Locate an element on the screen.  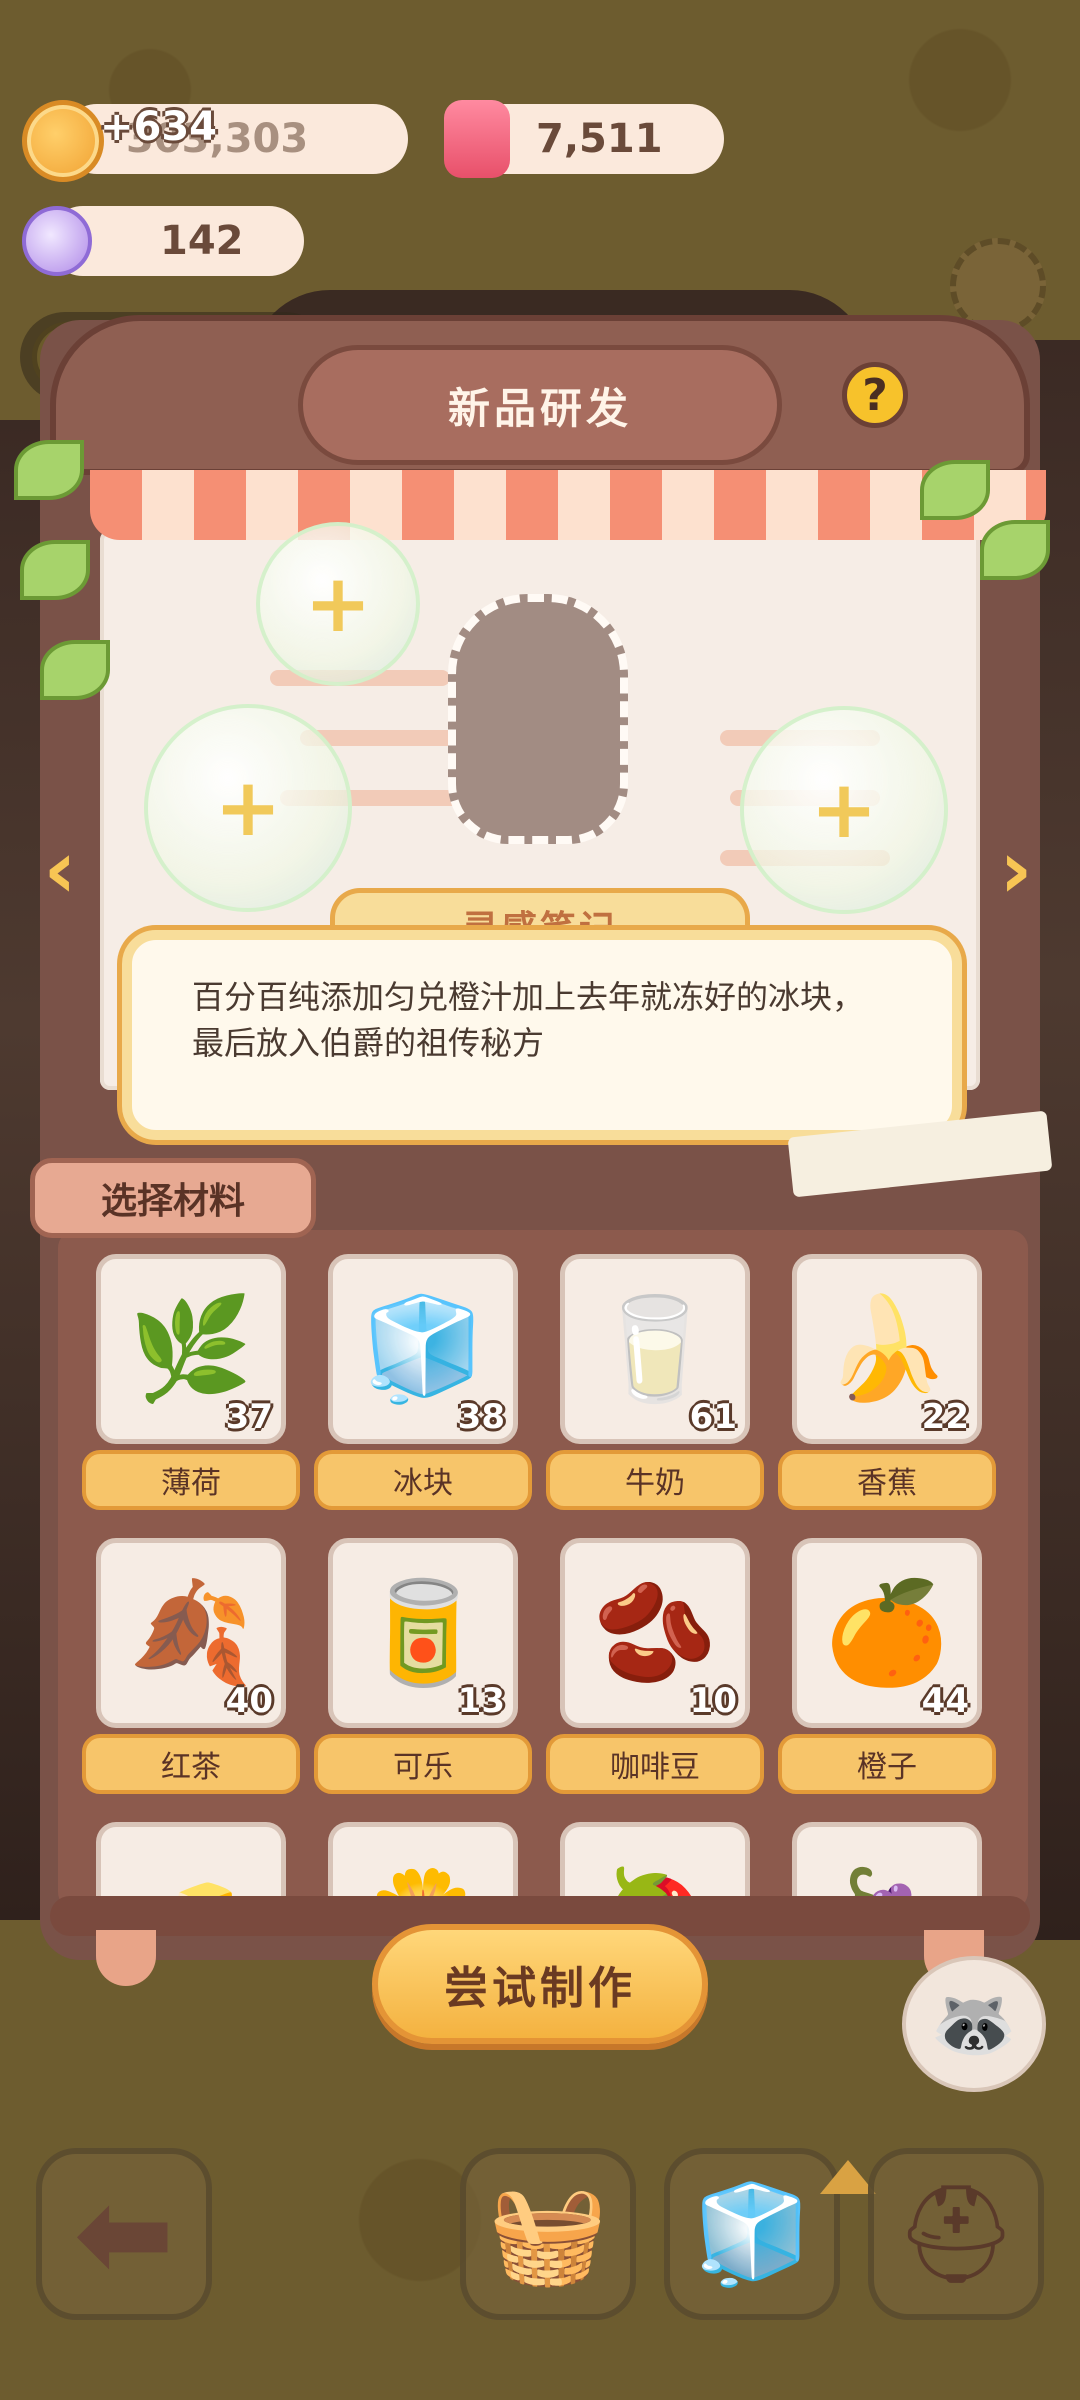
fruit-basket-icon: 🧺 is located at coordinates (548, 2233).